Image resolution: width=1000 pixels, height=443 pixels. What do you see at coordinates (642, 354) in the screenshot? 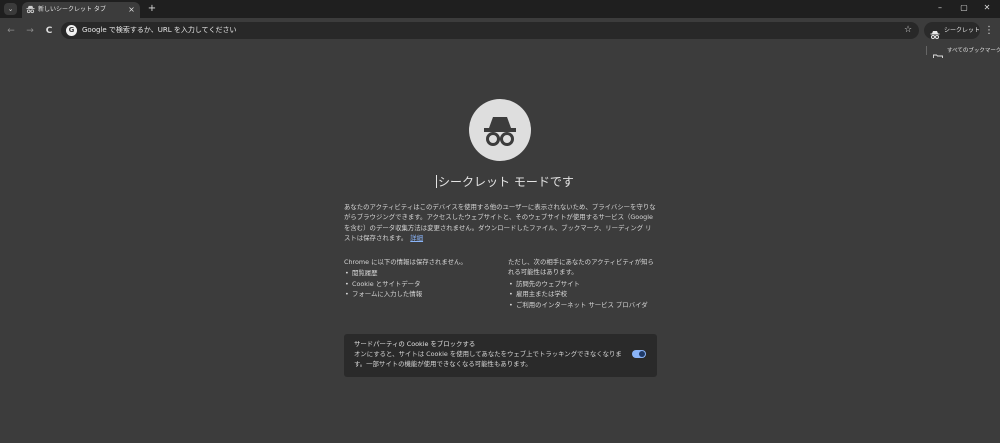
I see `toggle-knob` at bounding box center [642, 354].